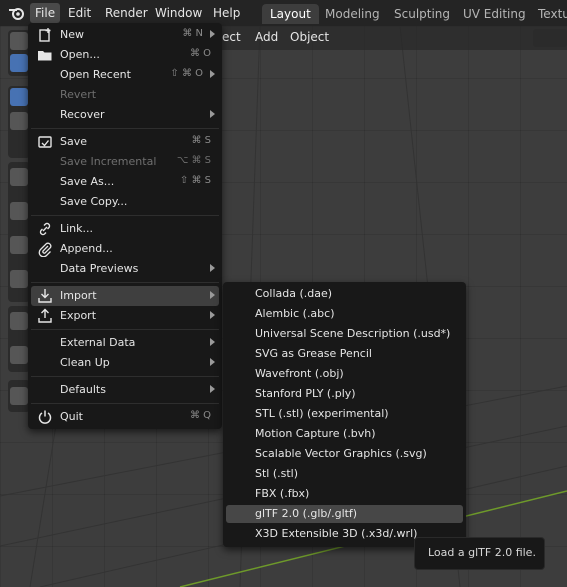 This screenshot has height=587, width=567. What do you see at coordinates (19, 232) in the screenshot?
I see `toolbar-tools` at bounding box center [19, 232].